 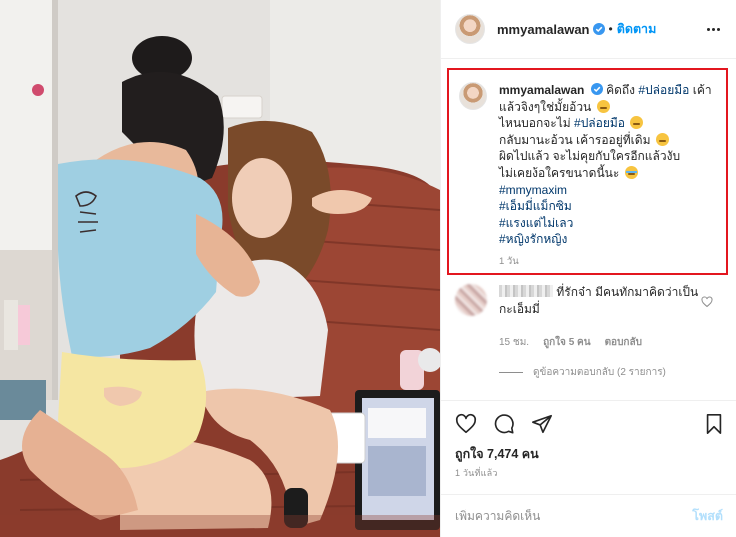 I want to click on view-replies-label: ดูข้อความตอบกลับ (2 รายการ), so click(x=599, y=372).